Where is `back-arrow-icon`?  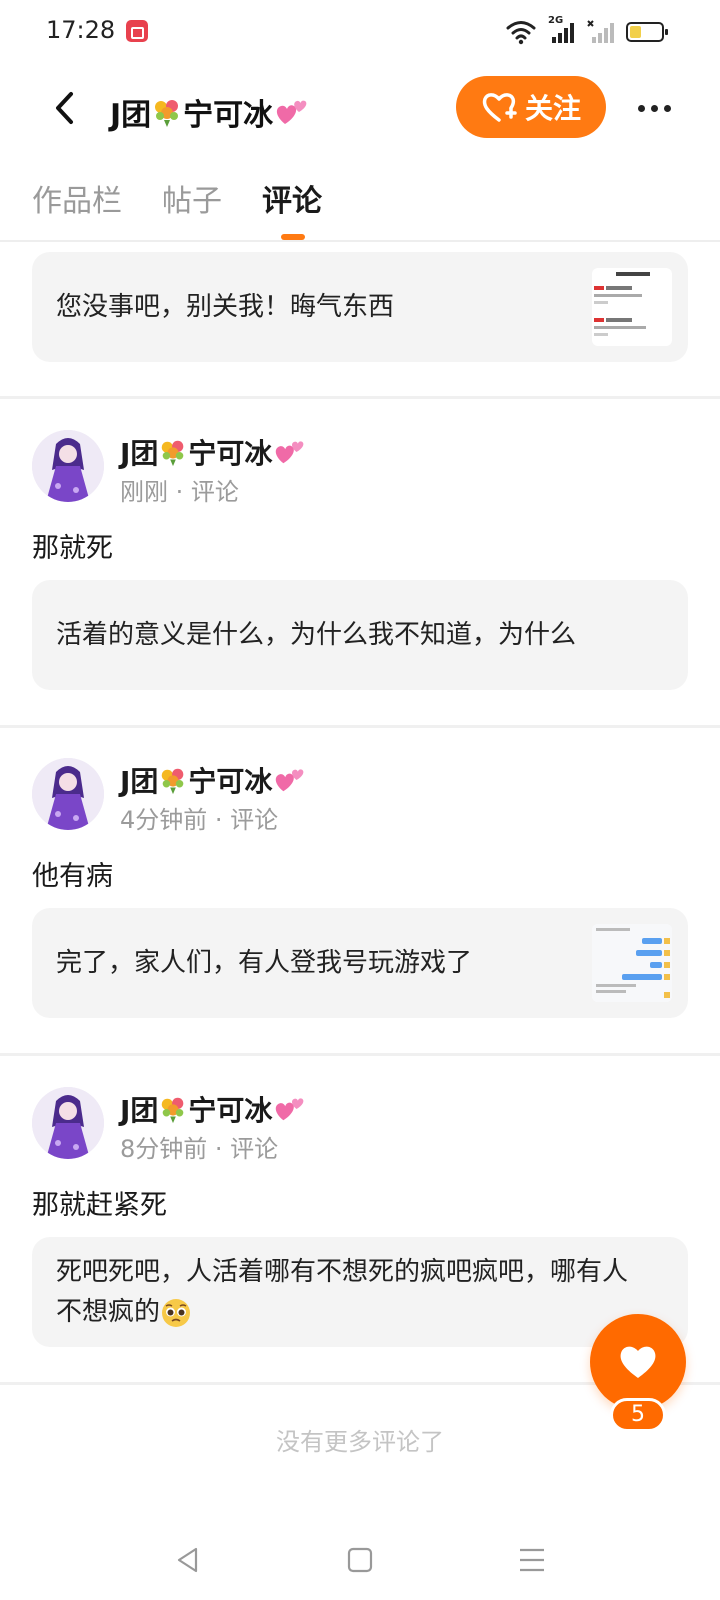
back-arrow-icon is located at coordinates (64, 108).